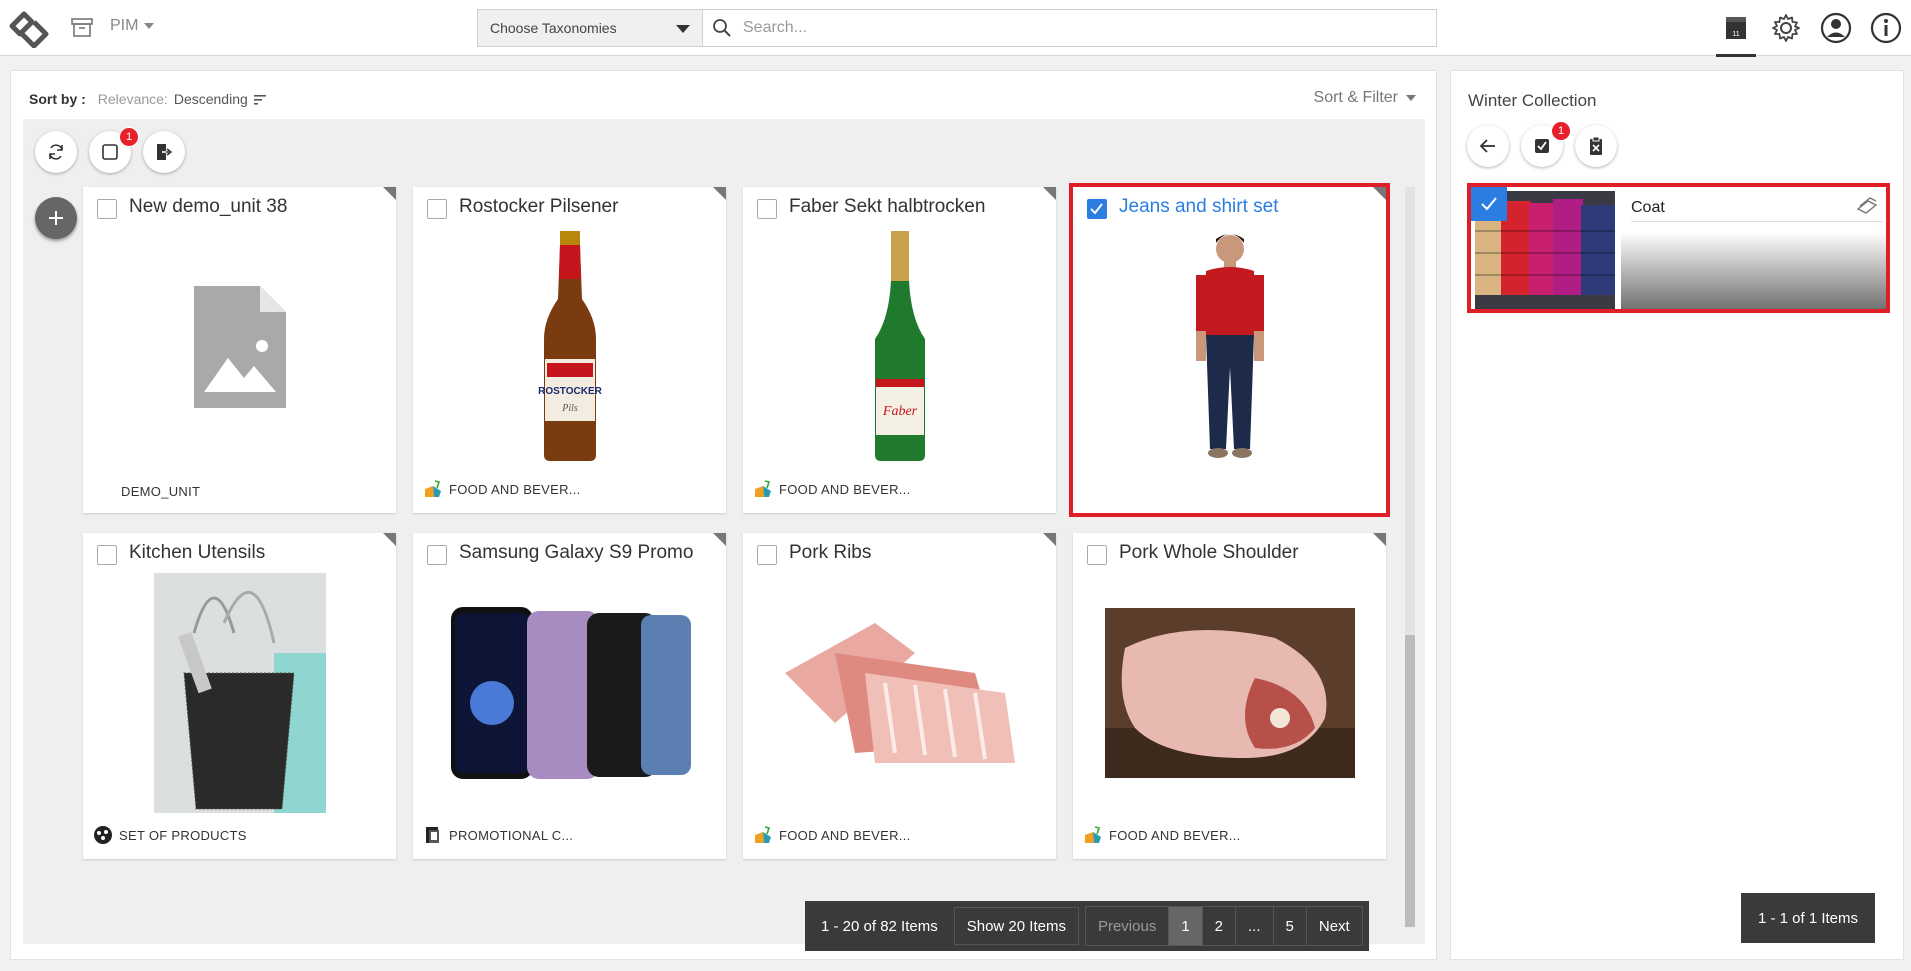 The width and height of the screenshot is (1911, 971). Describe the element at coordinates (1083, 28) in the screenshot. I see `search-input` at that location.